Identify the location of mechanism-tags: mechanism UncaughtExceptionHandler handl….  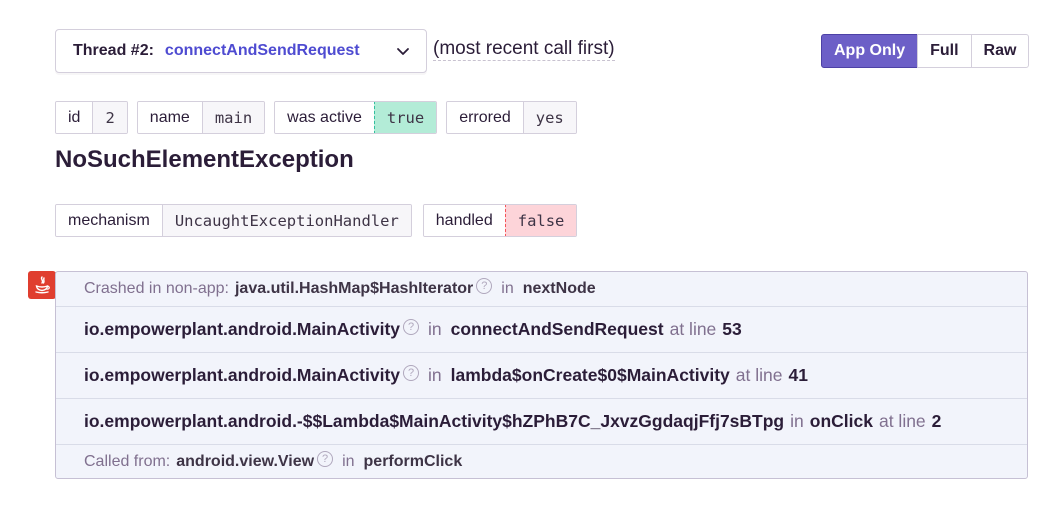
(316, 220).